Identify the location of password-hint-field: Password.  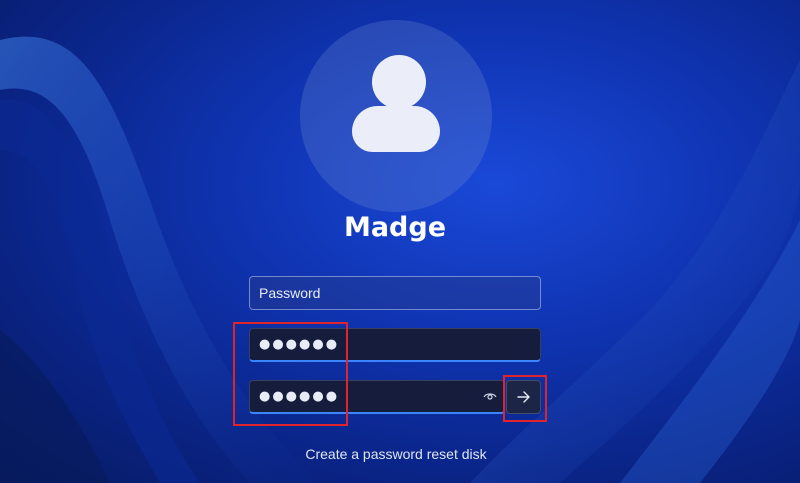
(395, 293).